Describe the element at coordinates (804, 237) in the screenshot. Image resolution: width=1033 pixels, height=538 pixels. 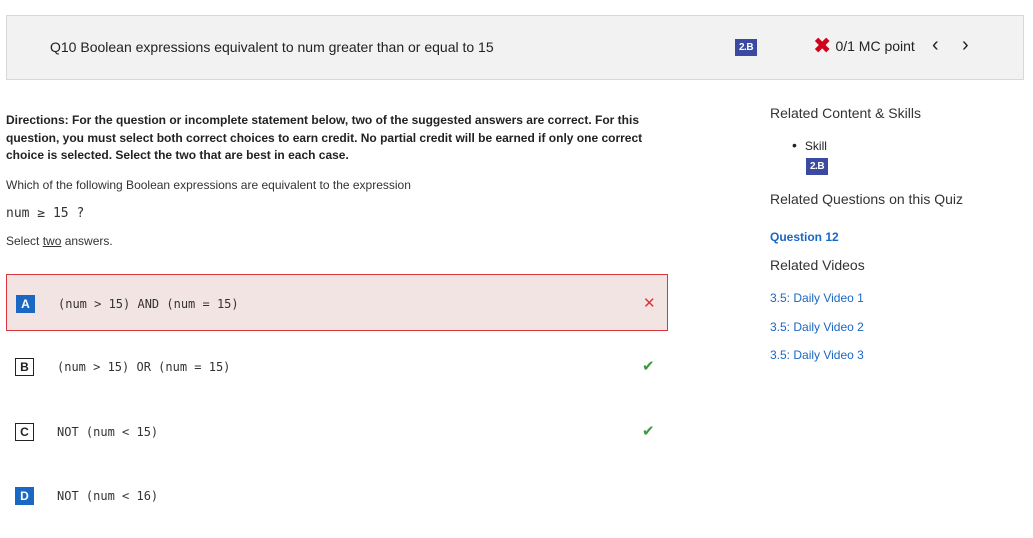
I see `related-question-link: Question 12` at that location.